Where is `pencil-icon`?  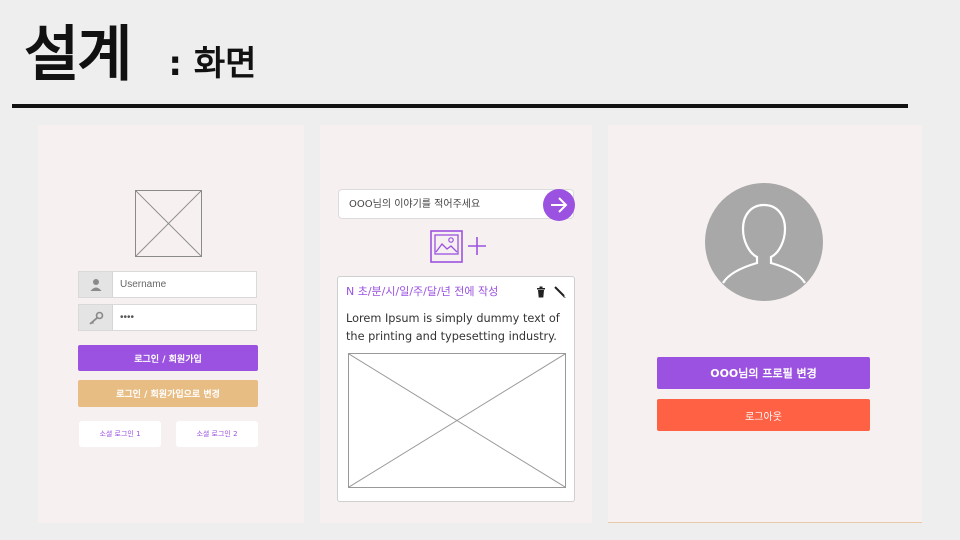
pencil-icon is located at coordinates (560, 292).